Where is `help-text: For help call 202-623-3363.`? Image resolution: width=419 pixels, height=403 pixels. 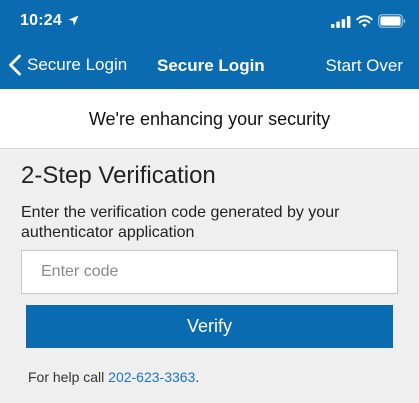 help-text: For help call 202-623-3363. is located at coordinates (113, 377).